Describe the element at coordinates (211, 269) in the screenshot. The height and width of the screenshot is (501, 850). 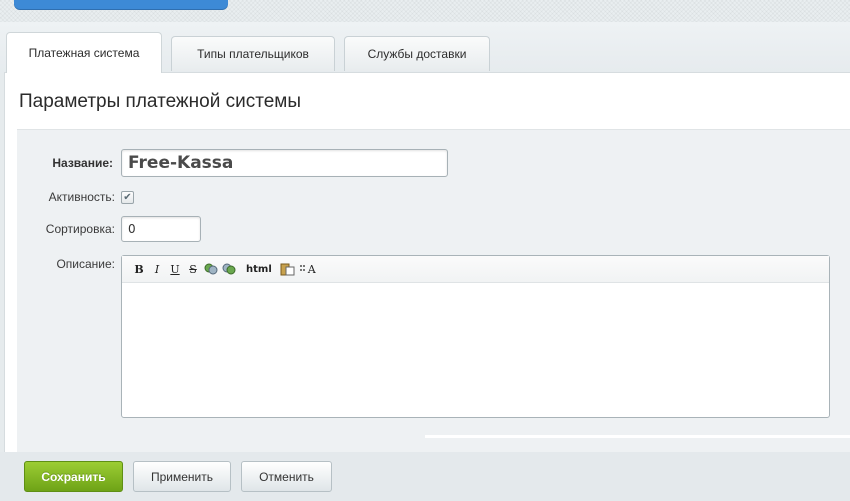
I see `insert-link-icon` at that location.